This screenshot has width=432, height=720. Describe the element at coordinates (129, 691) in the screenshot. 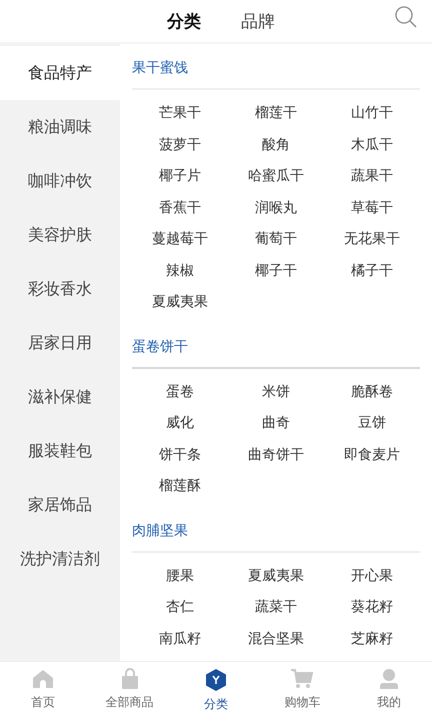

I see `nav-tab: 全部商品` at that location.